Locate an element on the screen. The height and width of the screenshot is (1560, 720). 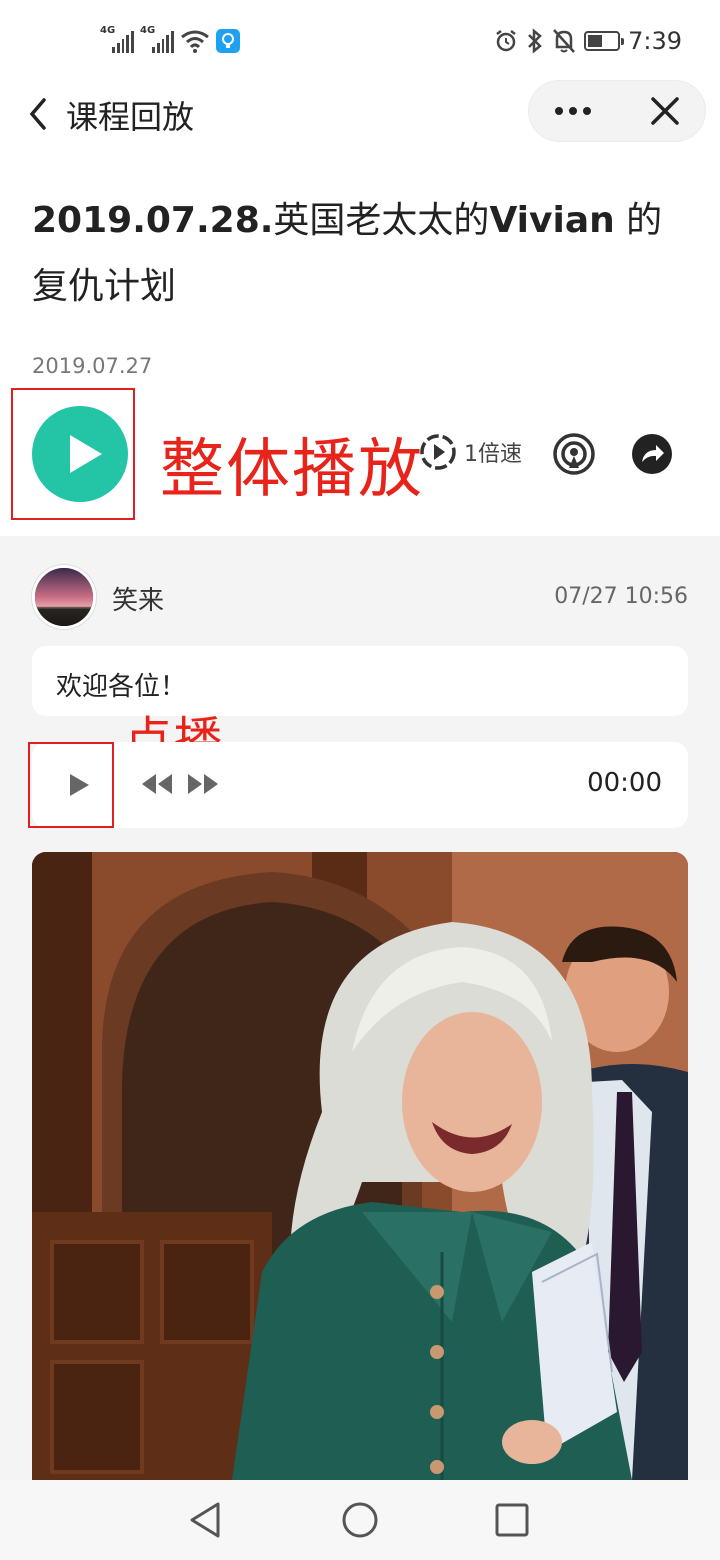
system-nav-bar is located at coordinates (360, 1520).